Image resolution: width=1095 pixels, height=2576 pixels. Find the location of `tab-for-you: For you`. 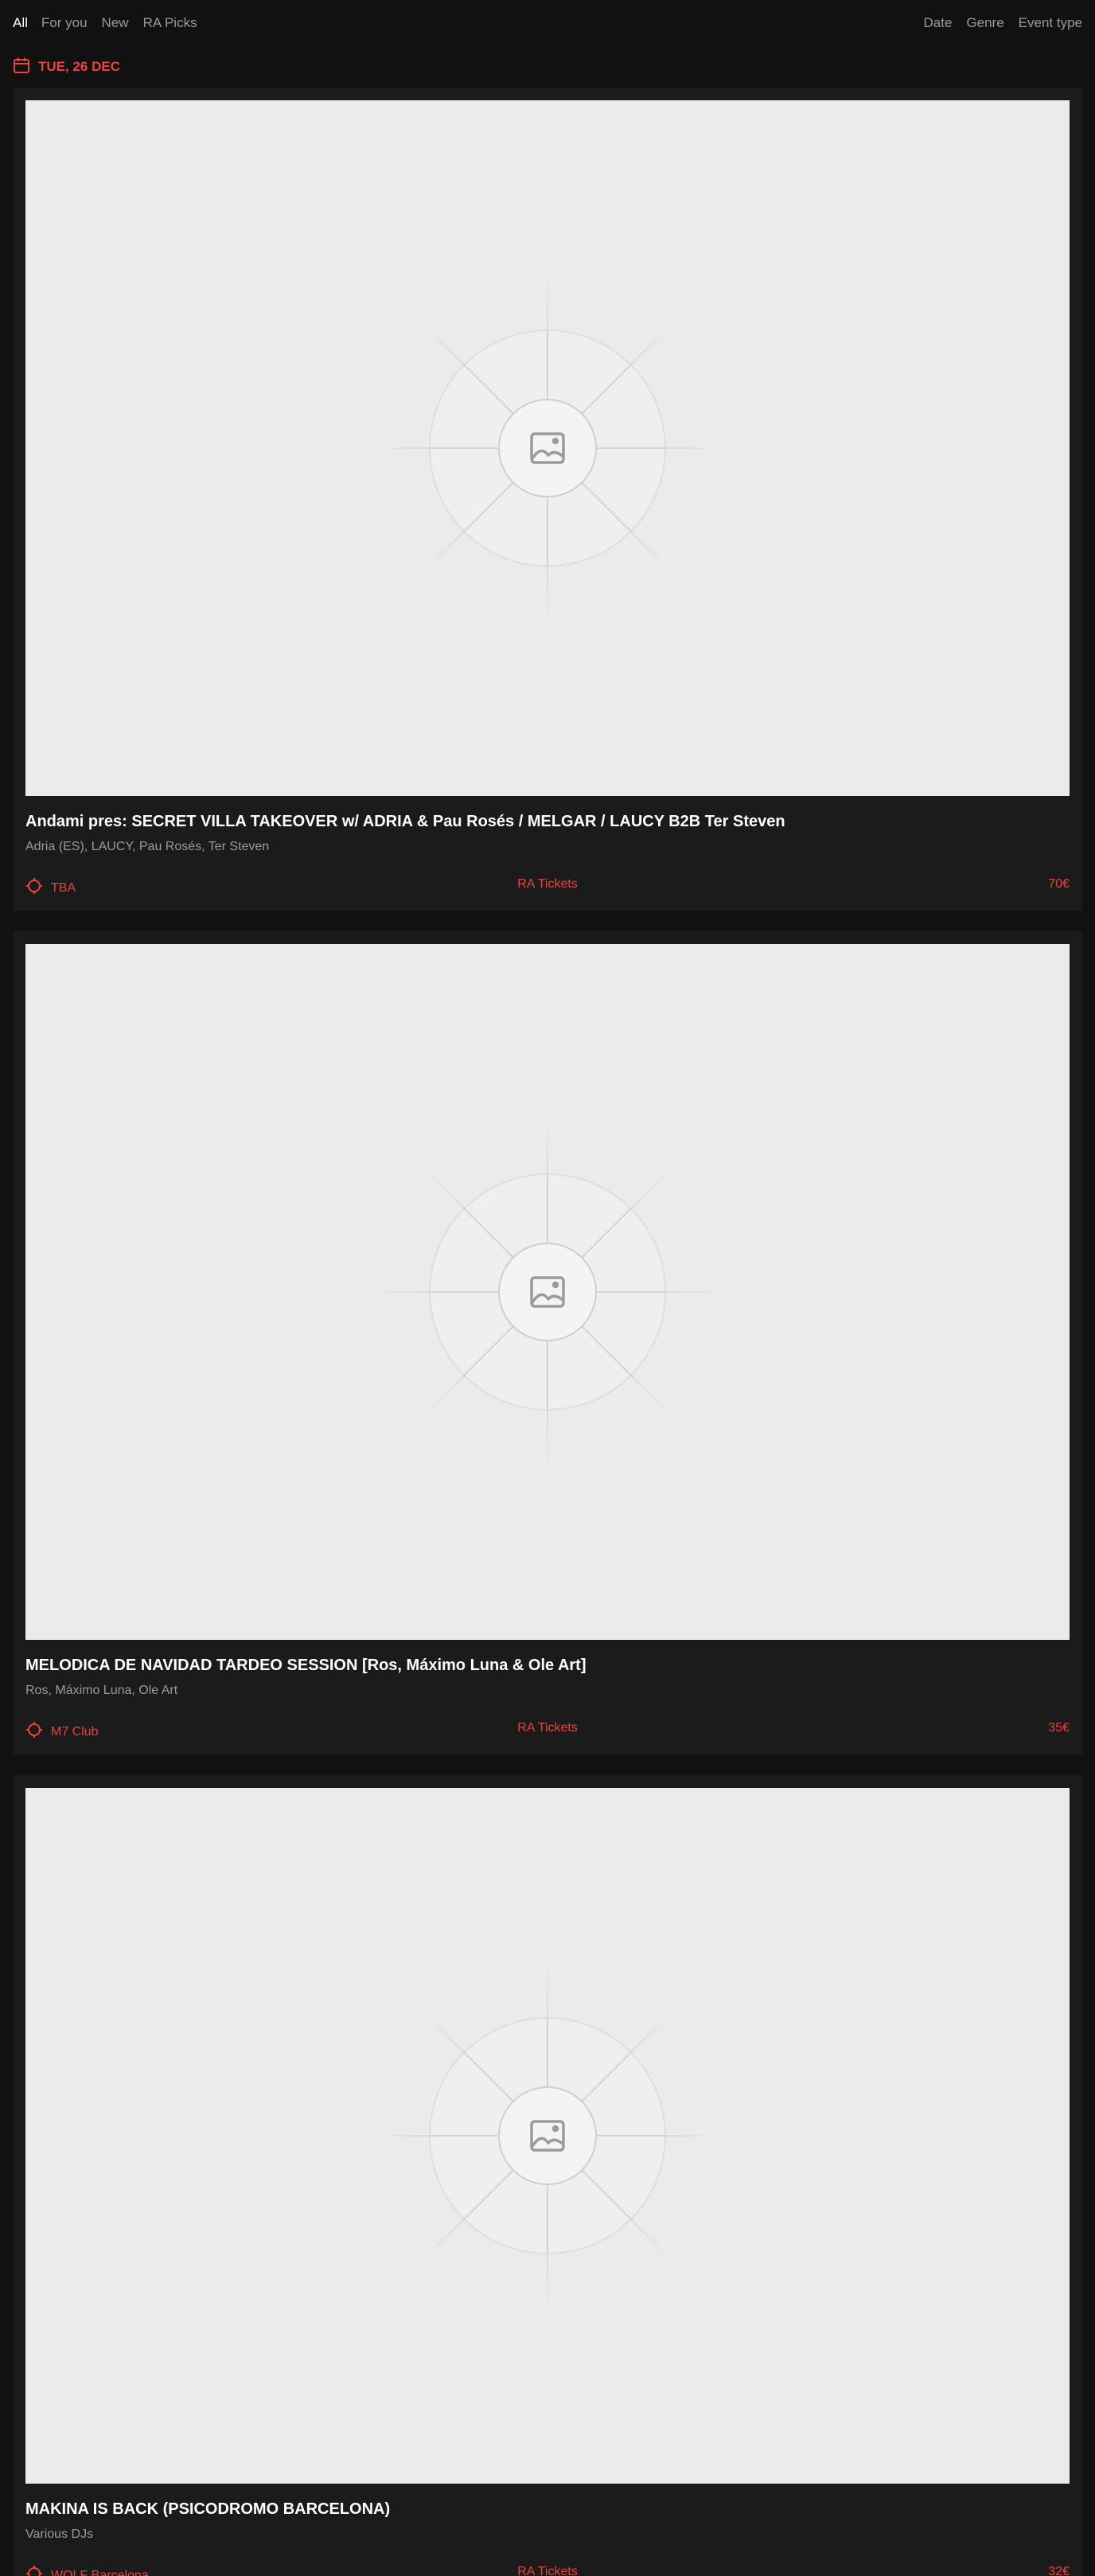

tab-for-you: For you is located at coordinates (64, 23).